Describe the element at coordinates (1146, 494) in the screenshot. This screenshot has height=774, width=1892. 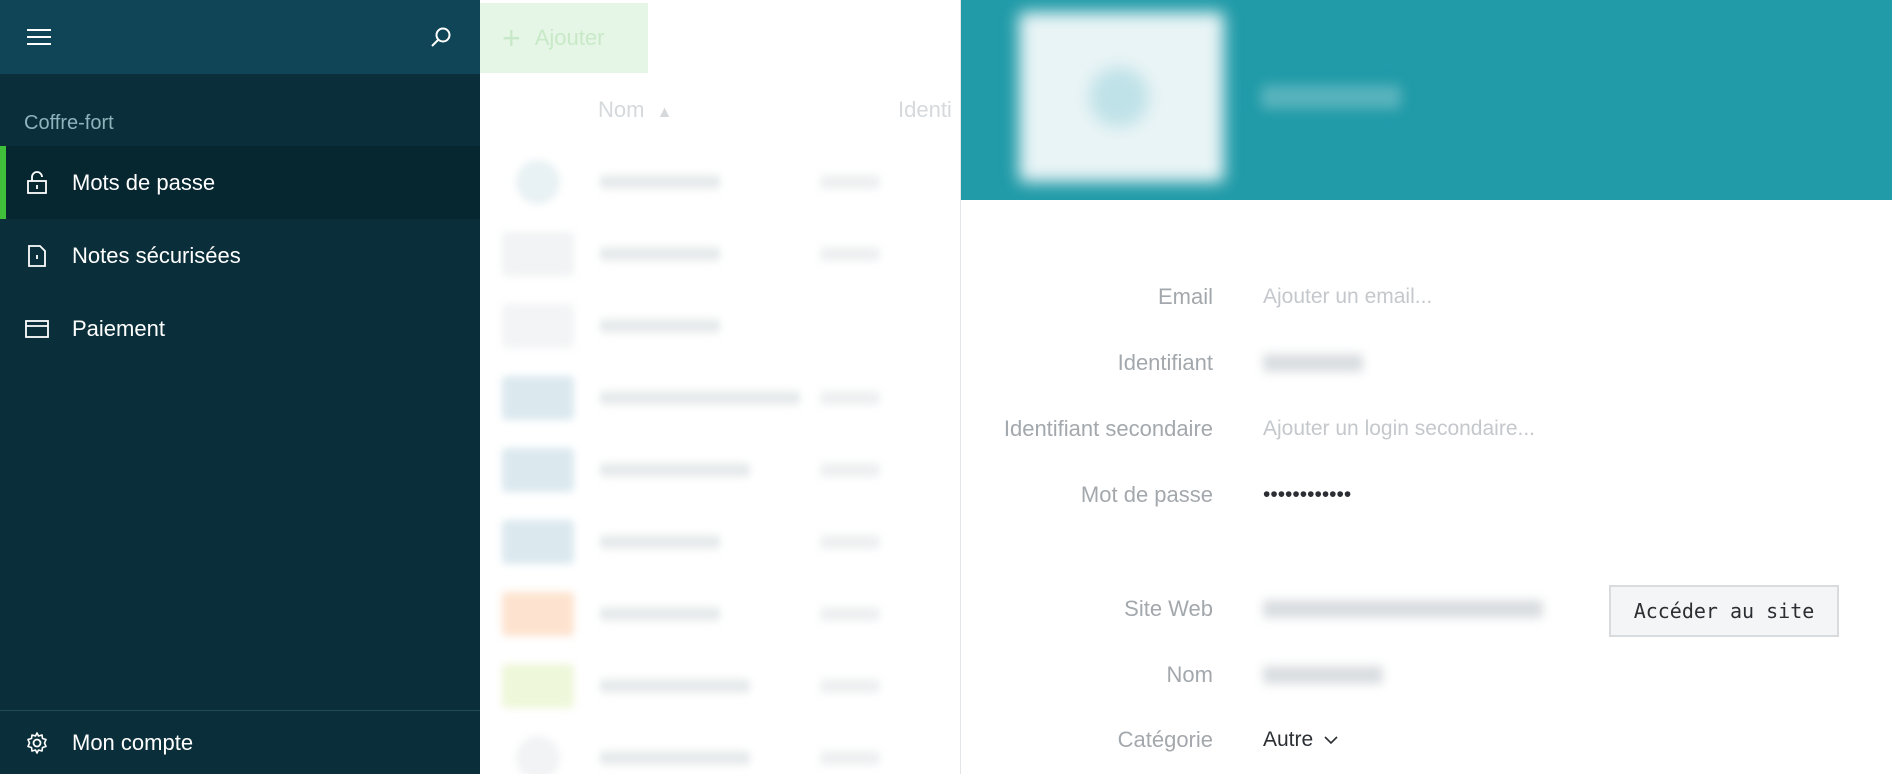
I see `password-label: Mot de passe` at that location.